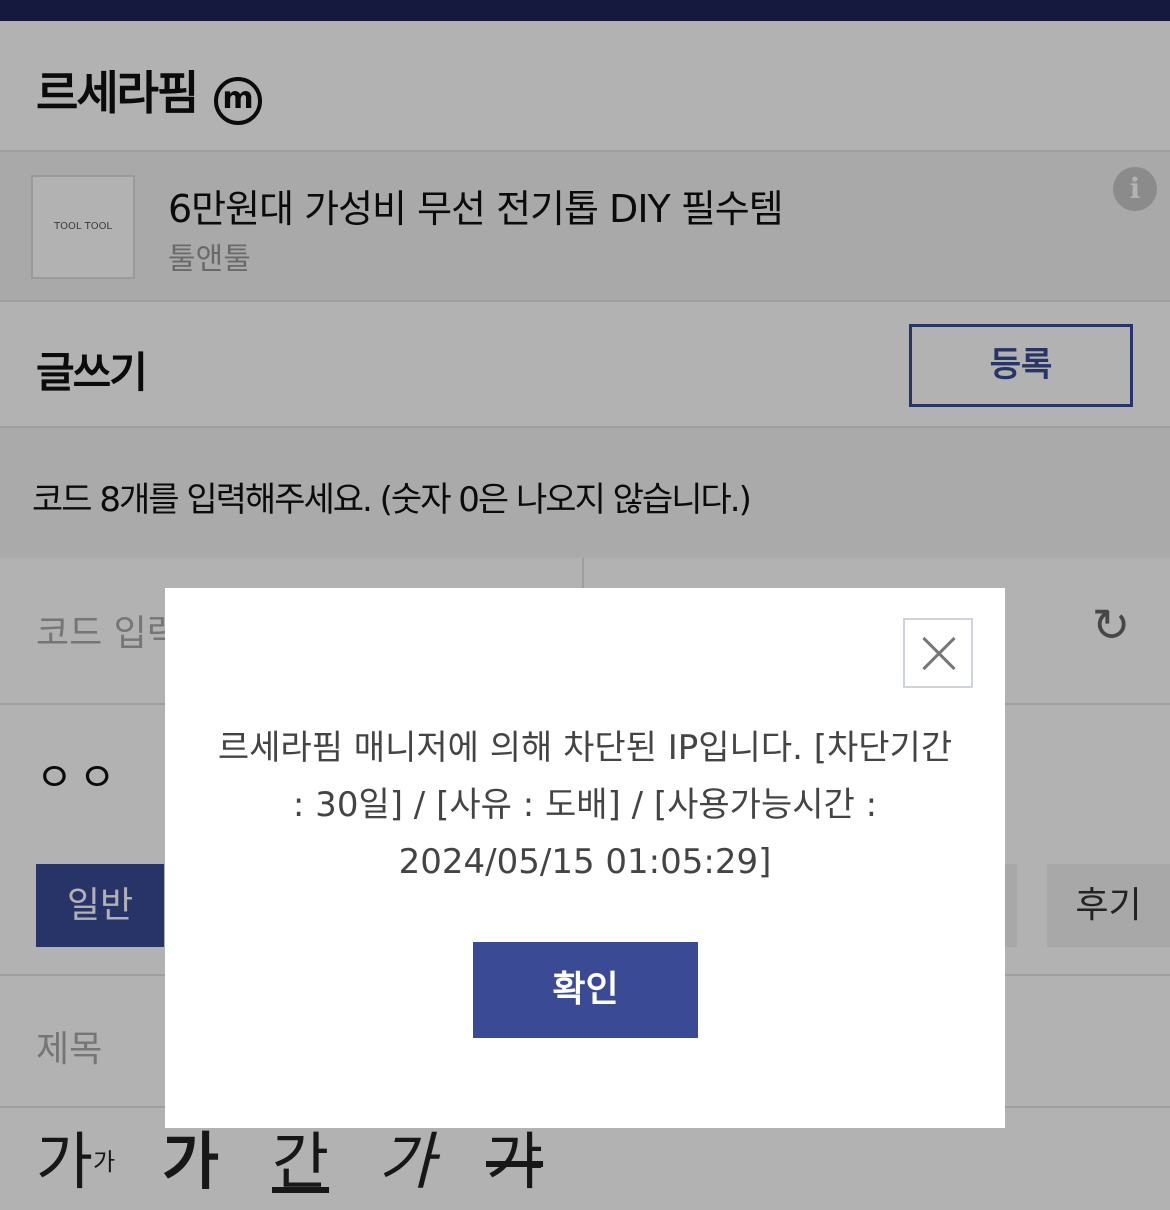 The image size is (1170, 1210). I want to click on dialog-message-line: 2024/05/15 01:05:29], so click(585, 862).